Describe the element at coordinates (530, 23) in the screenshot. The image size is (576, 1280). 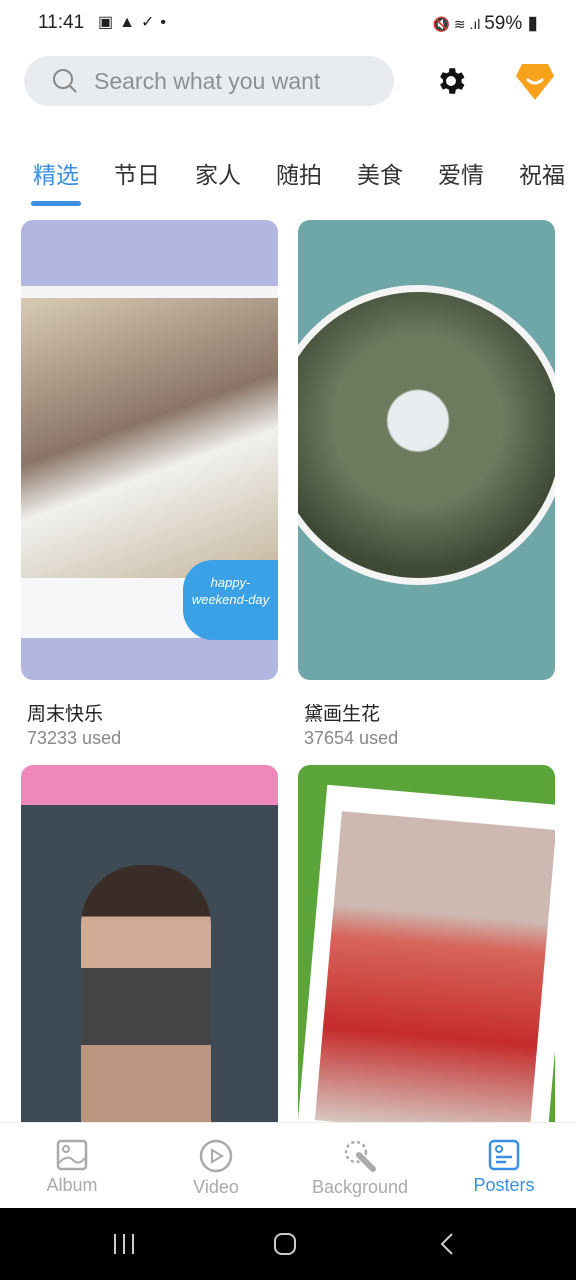
I see `battery-icon: ▮` at that location.